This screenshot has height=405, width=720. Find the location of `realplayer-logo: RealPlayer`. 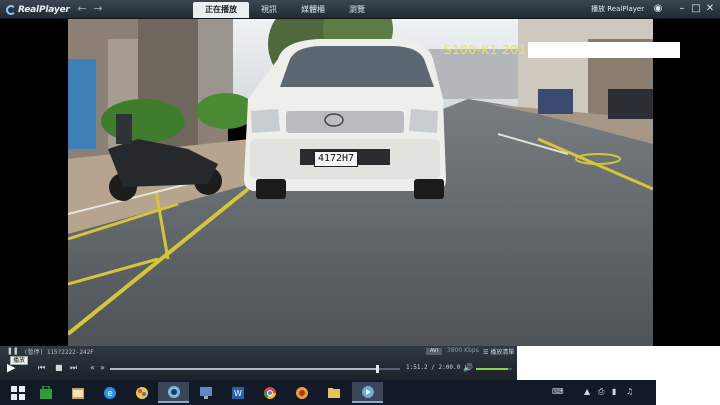

realplayer-logo: RealPlayer is located at coordinates (38, 9).